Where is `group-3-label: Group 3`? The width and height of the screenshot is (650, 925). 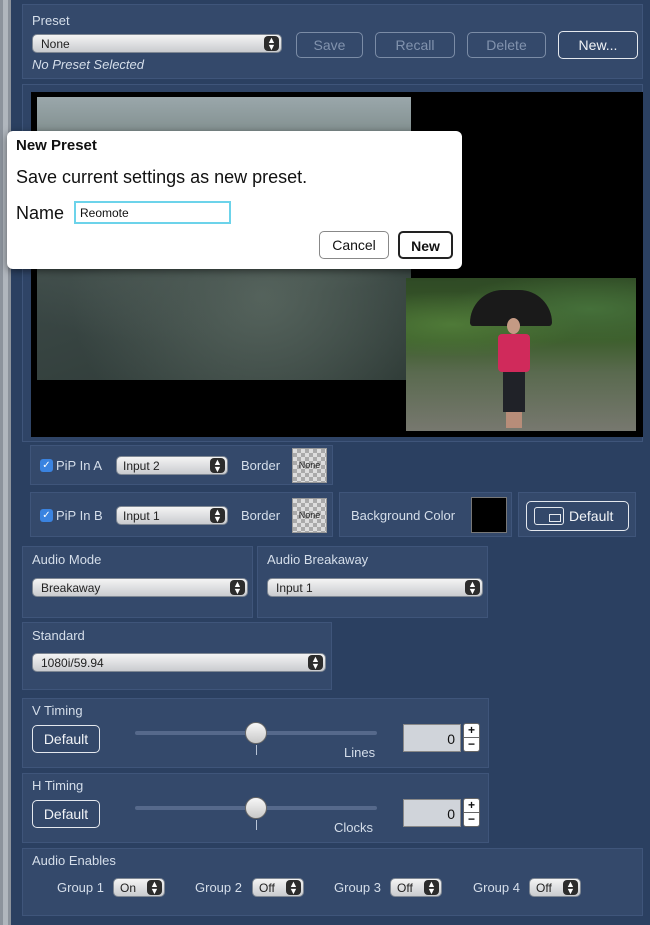
group-3-label: Group 3 is located at coordinates (357, 887).